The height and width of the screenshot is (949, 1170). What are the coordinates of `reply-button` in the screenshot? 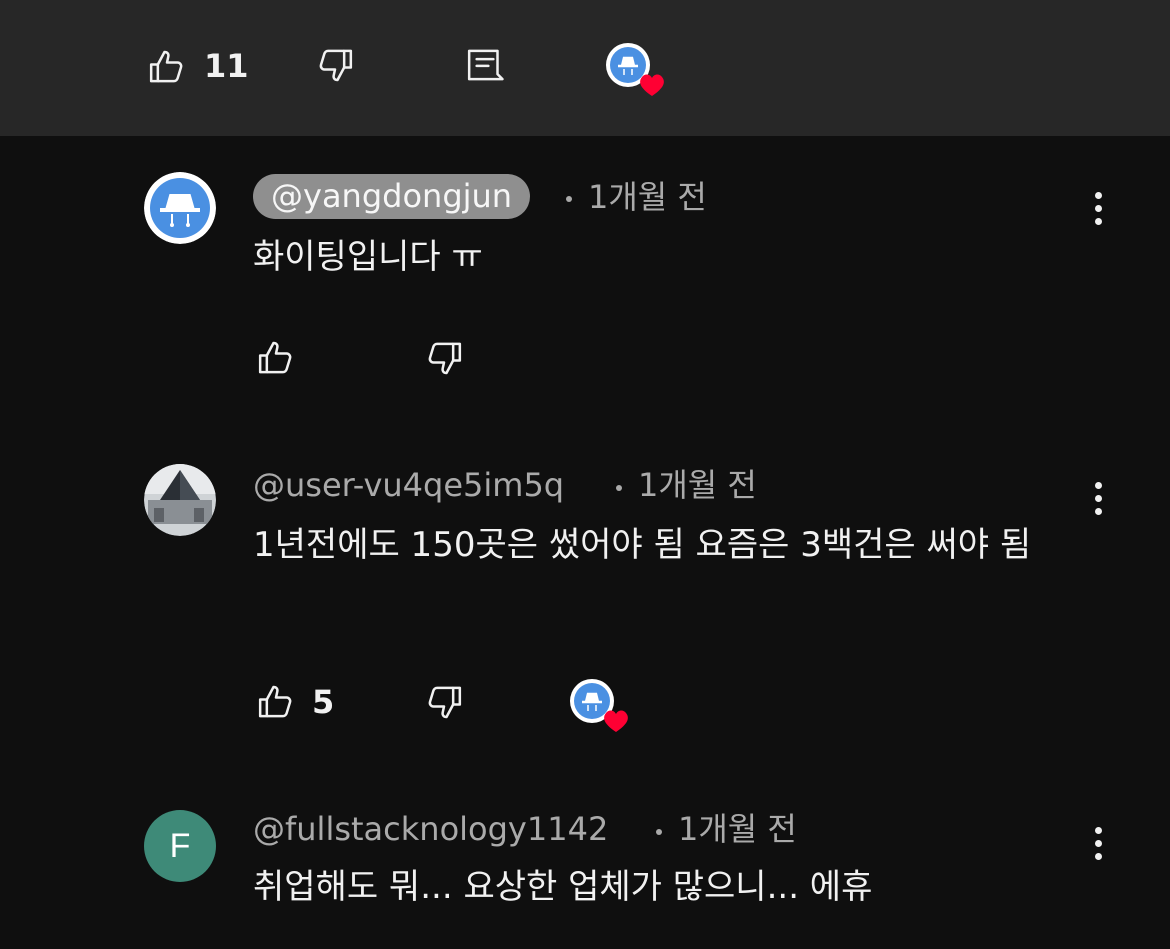 It's located at (485, 65).